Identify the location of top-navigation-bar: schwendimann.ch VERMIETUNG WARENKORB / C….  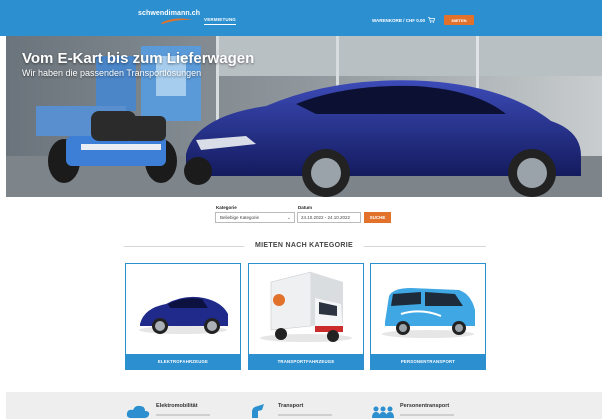
(301, 18).